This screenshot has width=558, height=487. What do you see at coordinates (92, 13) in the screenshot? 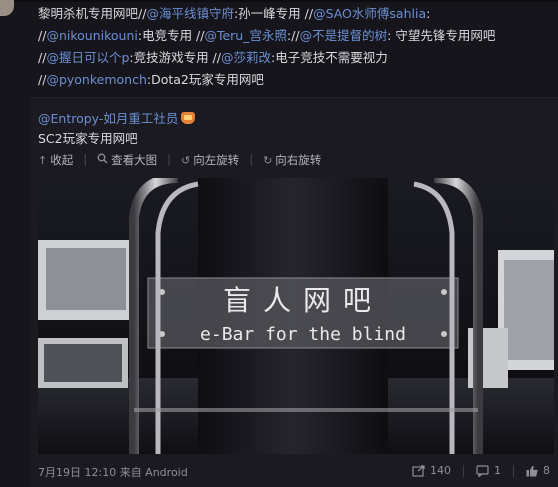
I see `repost-comment-text: 黎明杀机专用网吧//` at bounding box center [92, 13].